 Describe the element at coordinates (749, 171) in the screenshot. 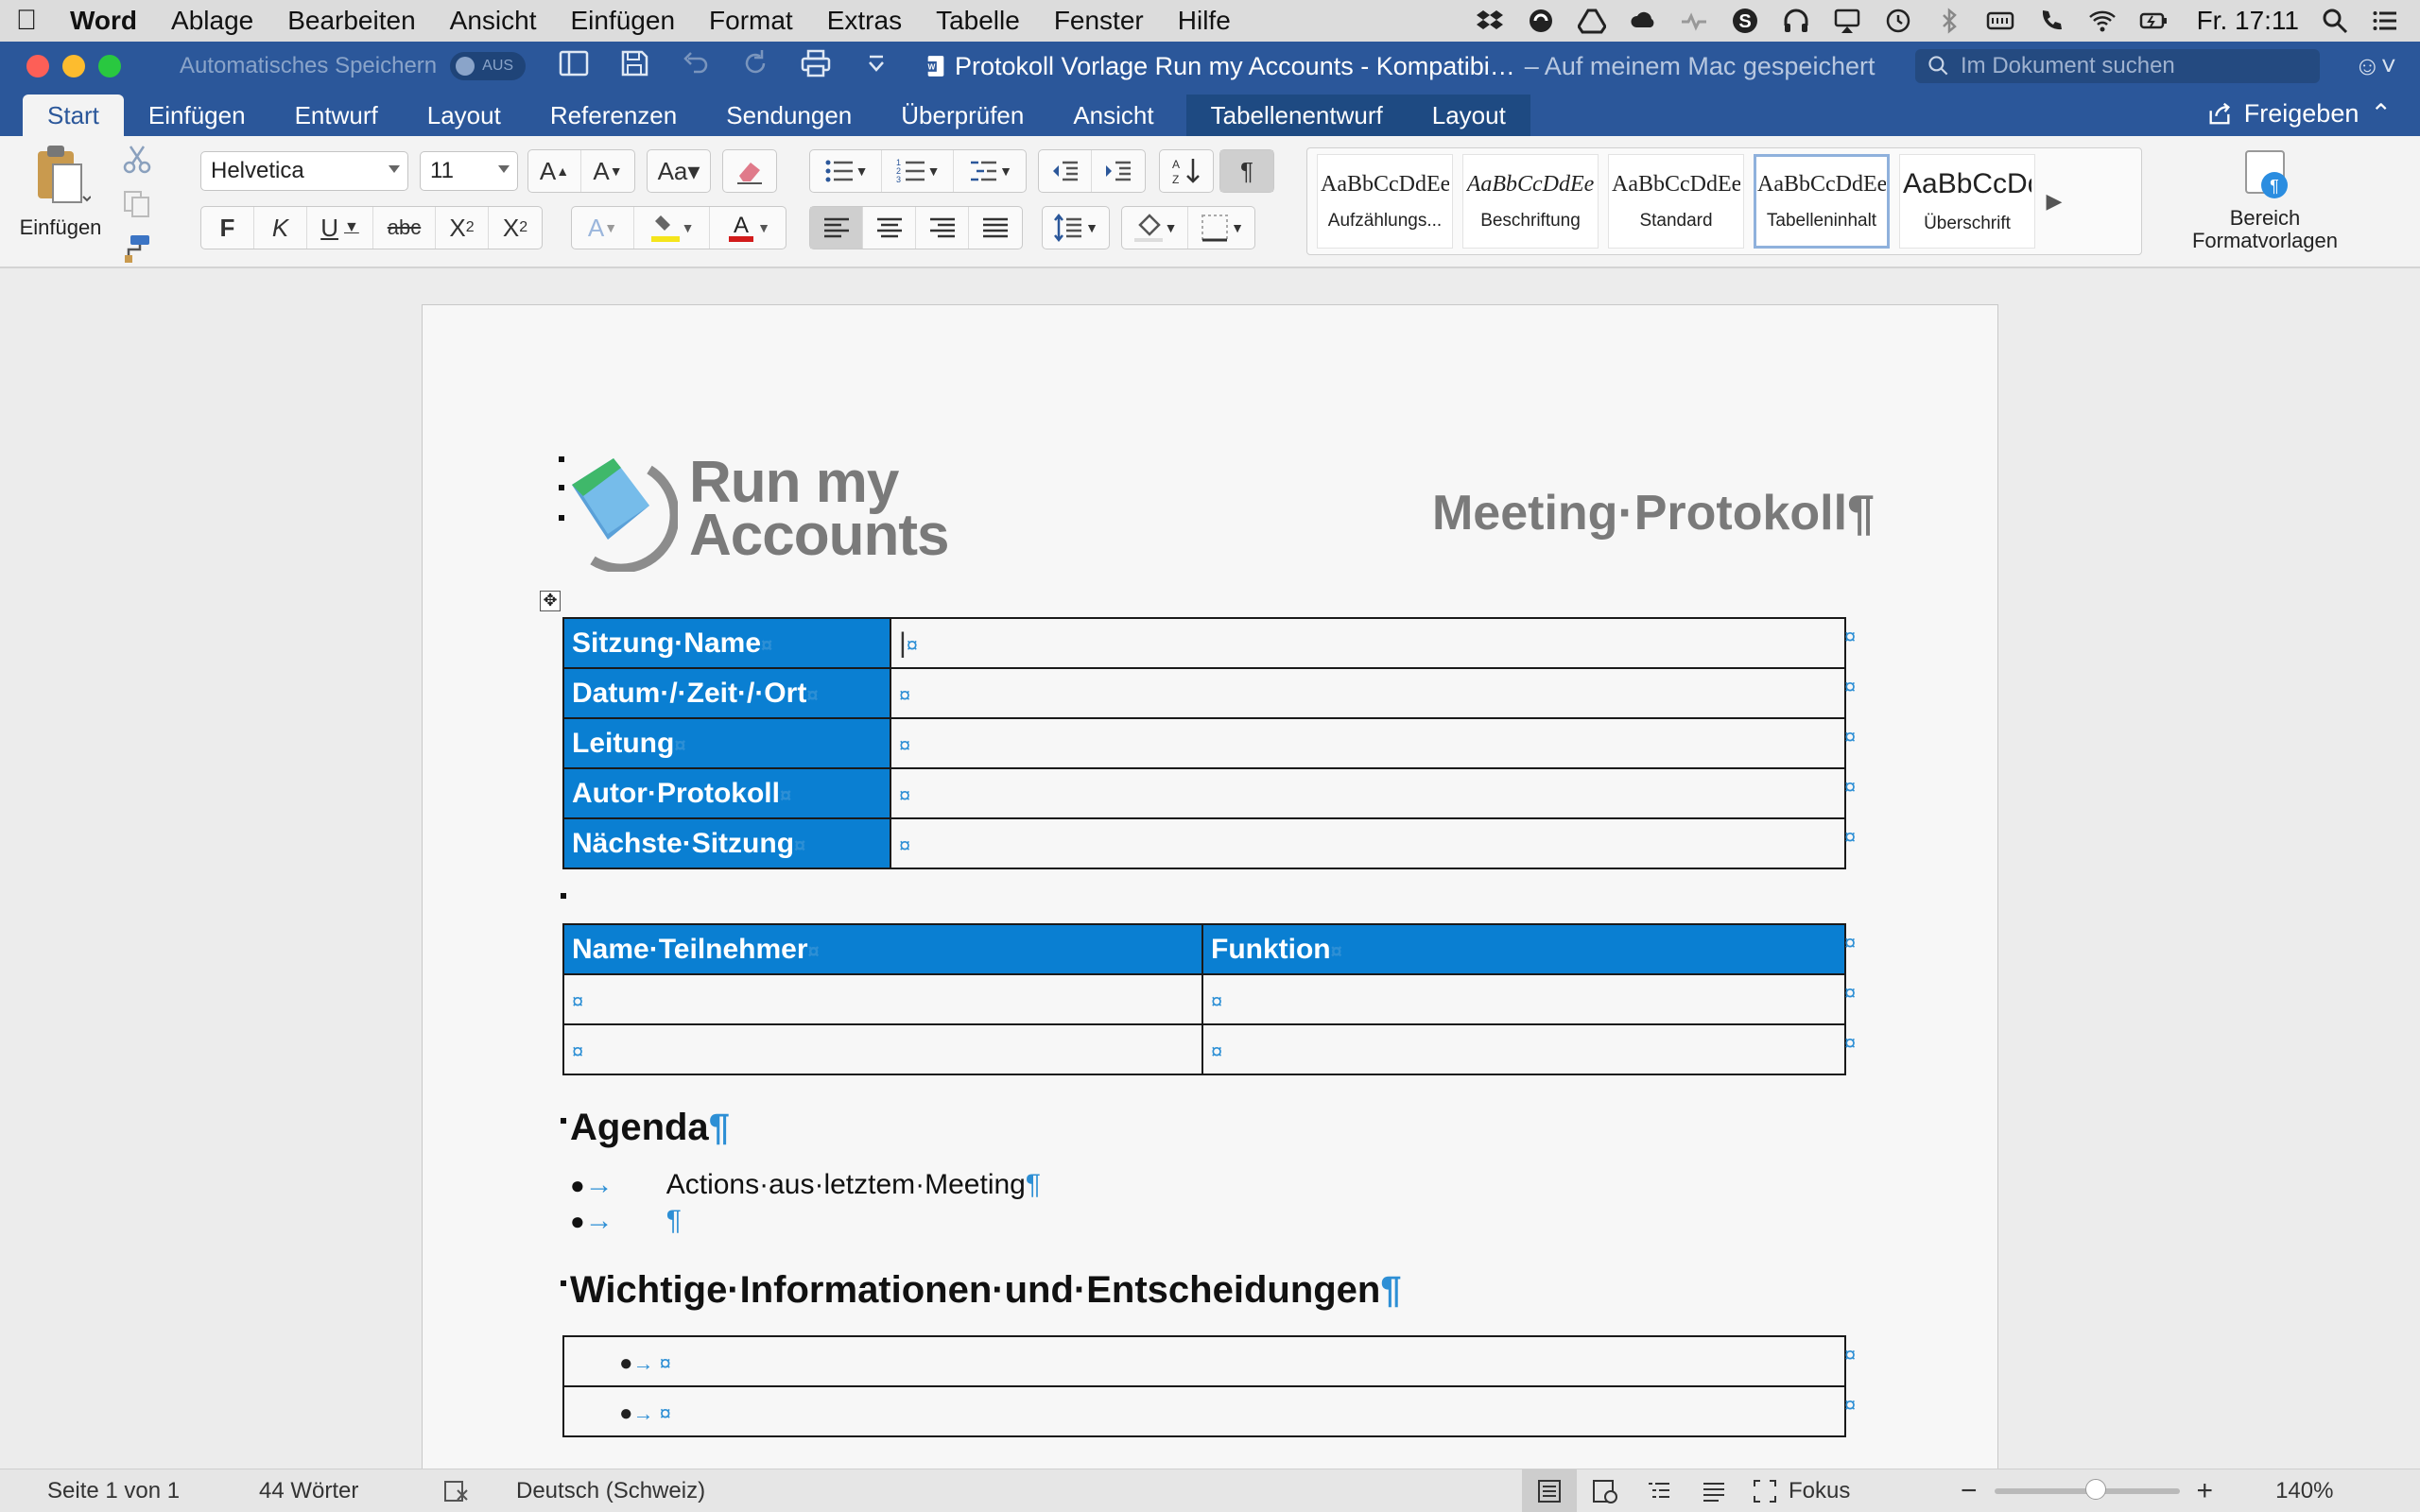

I see `clear-formatting-button` at that location.